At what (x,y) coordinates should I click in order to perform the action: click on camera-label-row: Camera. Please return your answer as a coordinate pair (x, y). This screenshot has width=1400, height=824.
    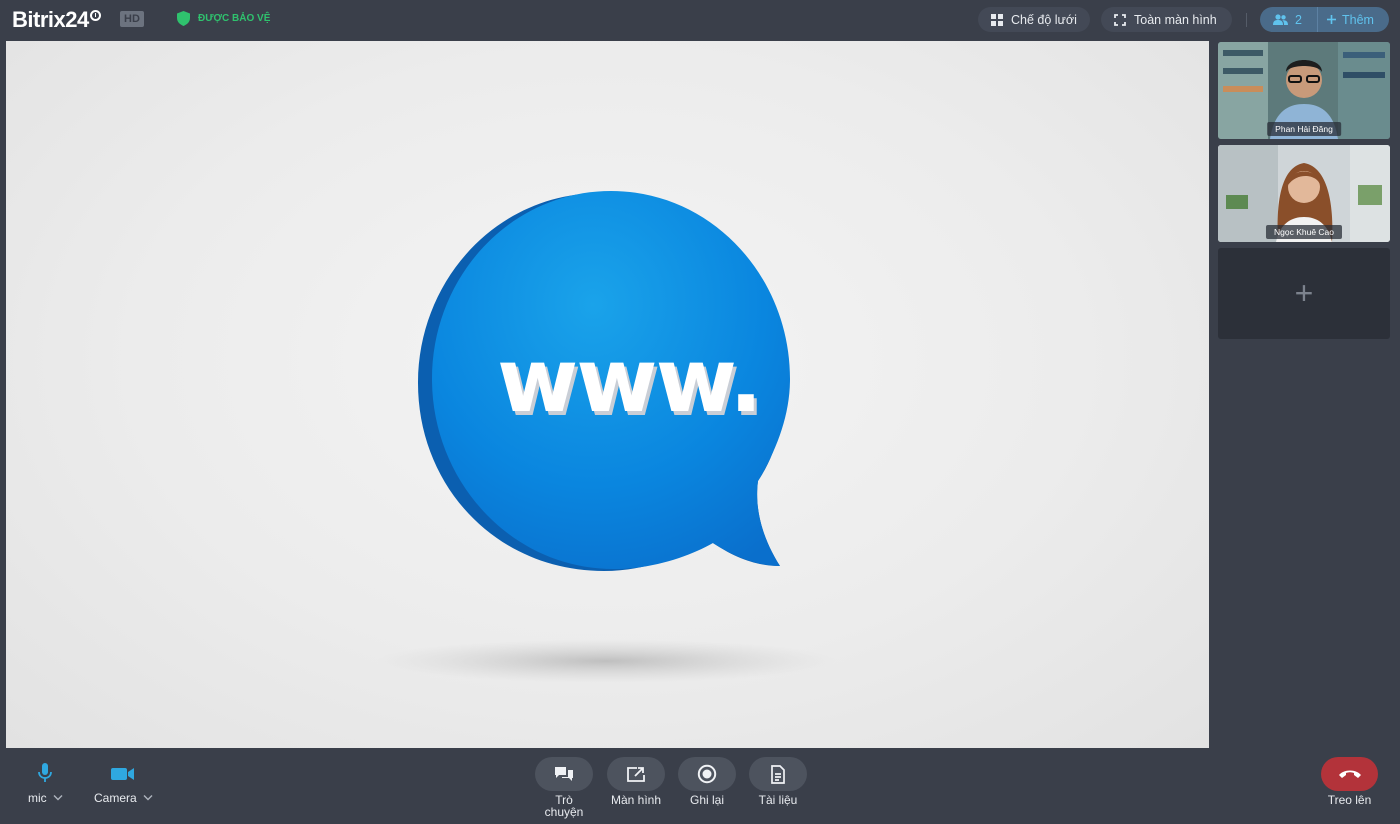
    Looking at the image, I should click on (123, 798).